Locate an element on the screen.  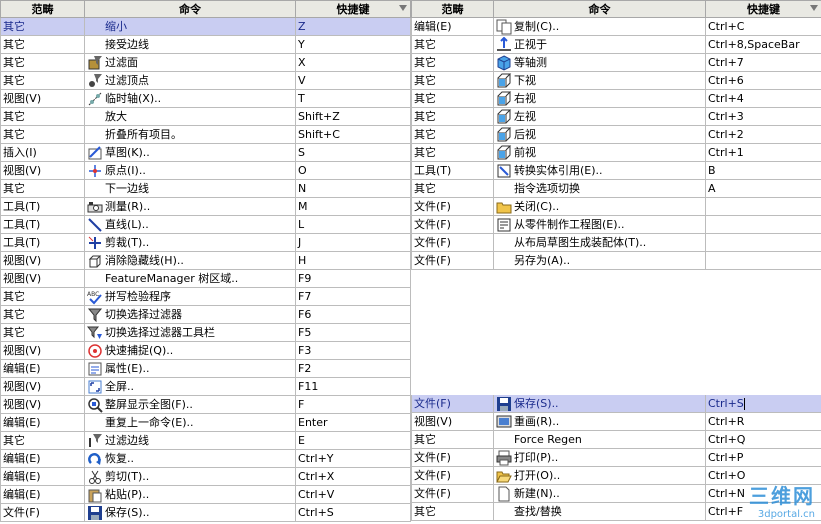
shortcut-row: 其它 后视 Ctrl+2 is located at coordinates (616, 134).